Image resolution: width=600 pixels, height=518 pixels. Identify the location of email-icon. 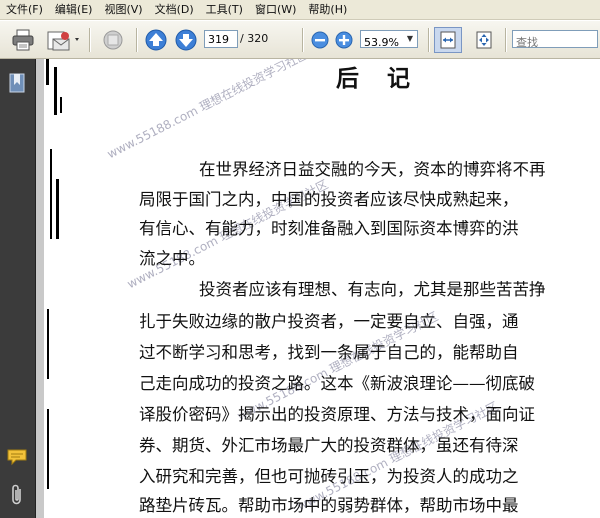
(63, 41).